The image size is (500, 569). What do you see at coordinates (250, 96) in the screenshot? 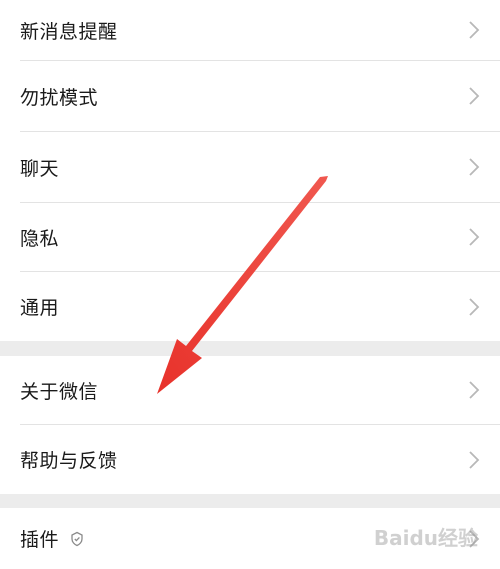
I see `settings-item-do-not-disturb: 勿扰模式` at bounding box center [250, 96].